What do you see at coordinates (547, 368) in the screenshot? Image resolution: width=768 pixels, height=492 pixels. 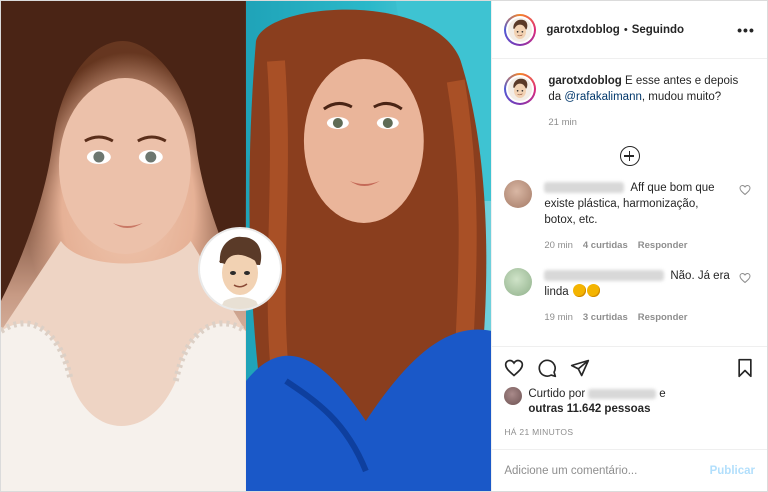 I see `comment-icon` at bounding box center [547, 368].